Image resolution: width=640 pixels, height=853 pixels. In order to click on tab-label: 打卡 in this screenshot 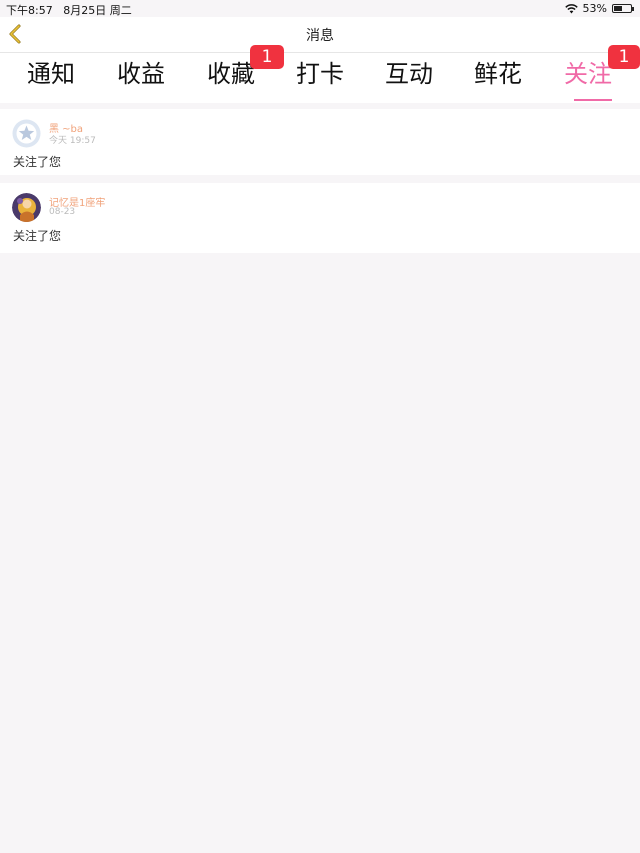, I will do `click(320, 74)`.